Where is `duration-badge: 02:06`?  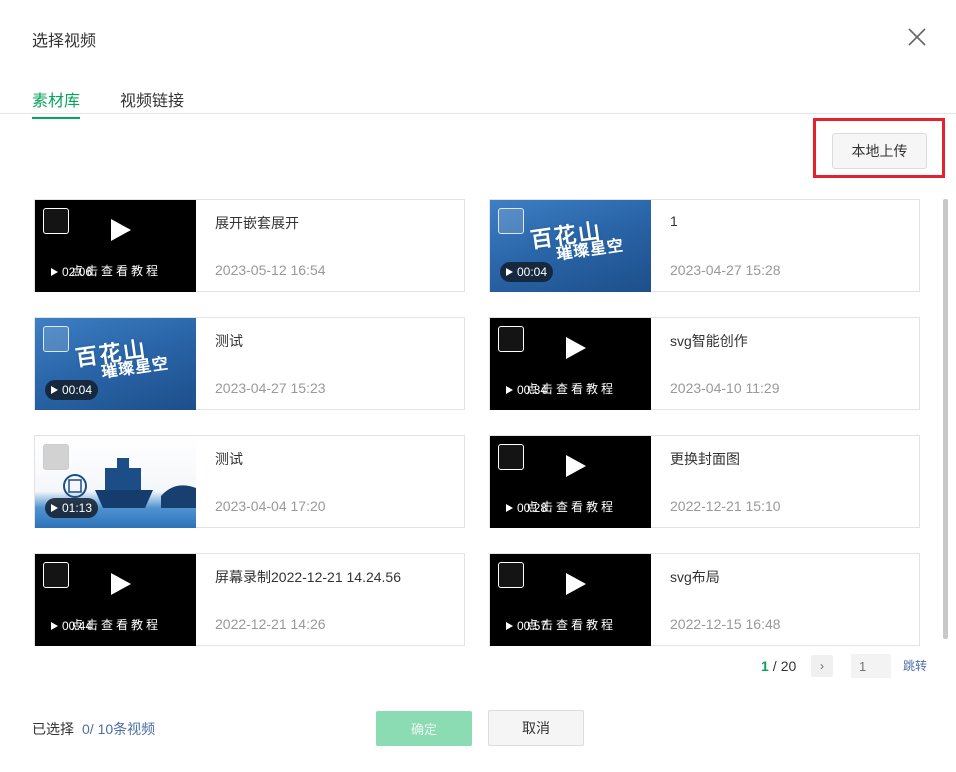
duration-badge: 02:06 is located at coordinates (71, 272).